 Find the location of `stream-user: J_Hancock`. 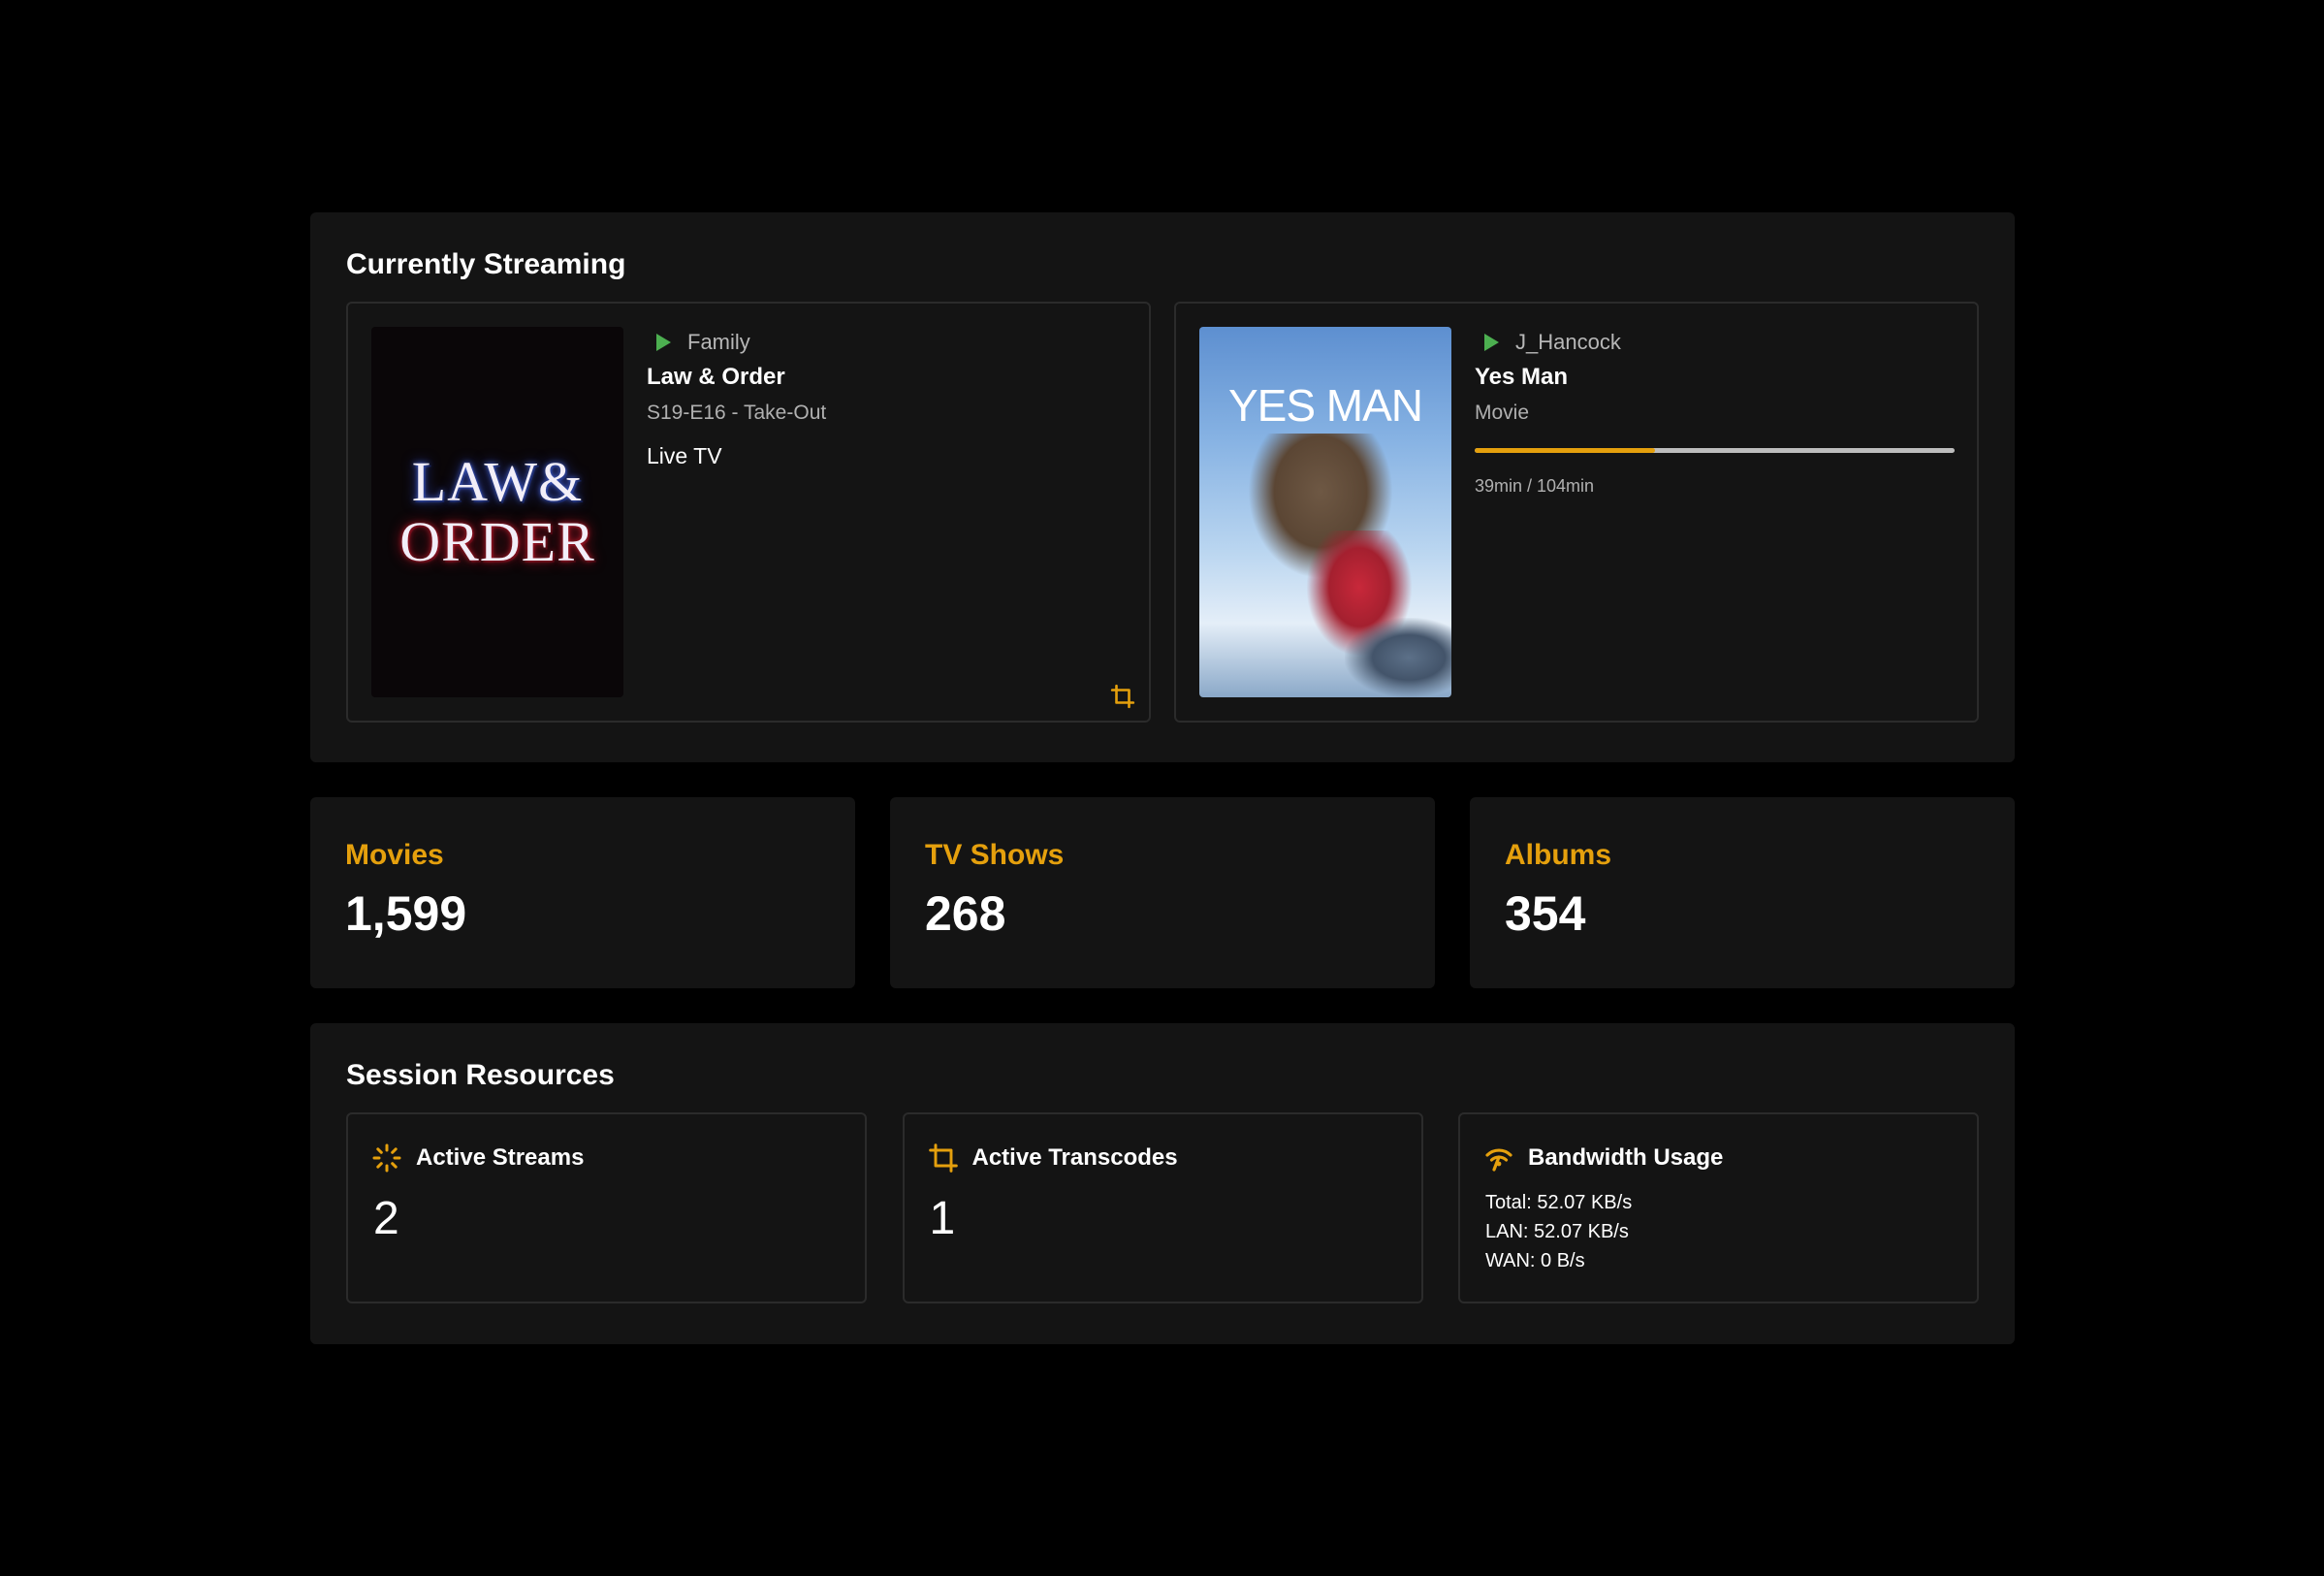

stream-user: J_Hancock is located at coordinates (1715, 342).